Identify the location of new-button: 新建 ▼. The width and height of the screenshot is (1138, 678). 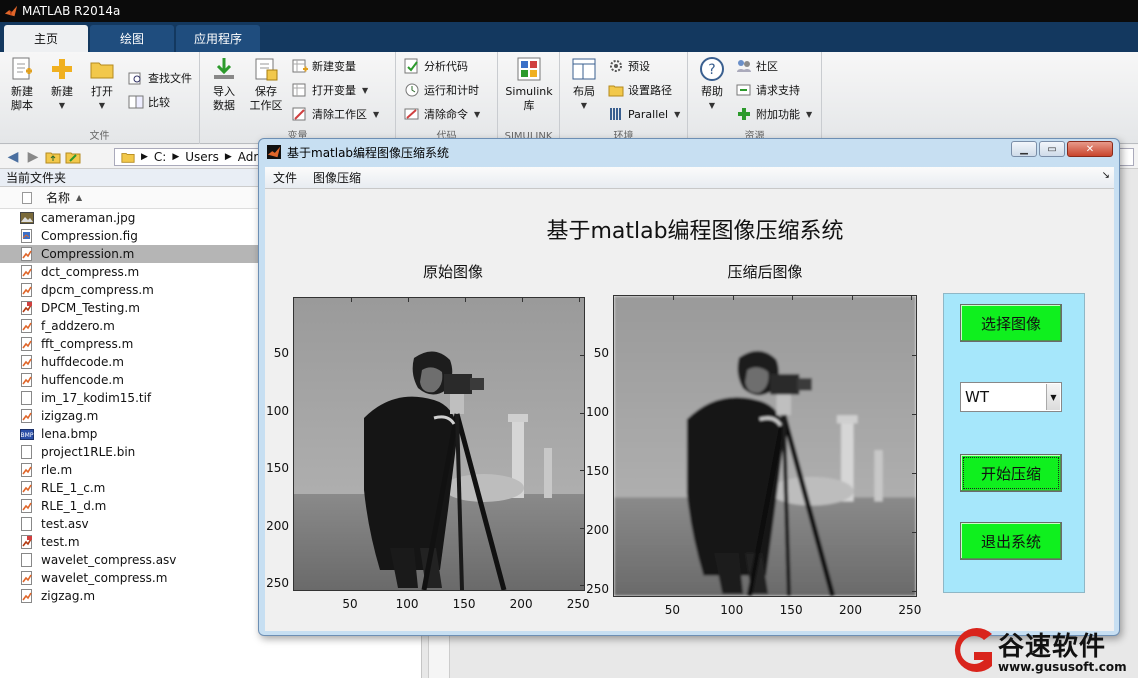
(62, 84).